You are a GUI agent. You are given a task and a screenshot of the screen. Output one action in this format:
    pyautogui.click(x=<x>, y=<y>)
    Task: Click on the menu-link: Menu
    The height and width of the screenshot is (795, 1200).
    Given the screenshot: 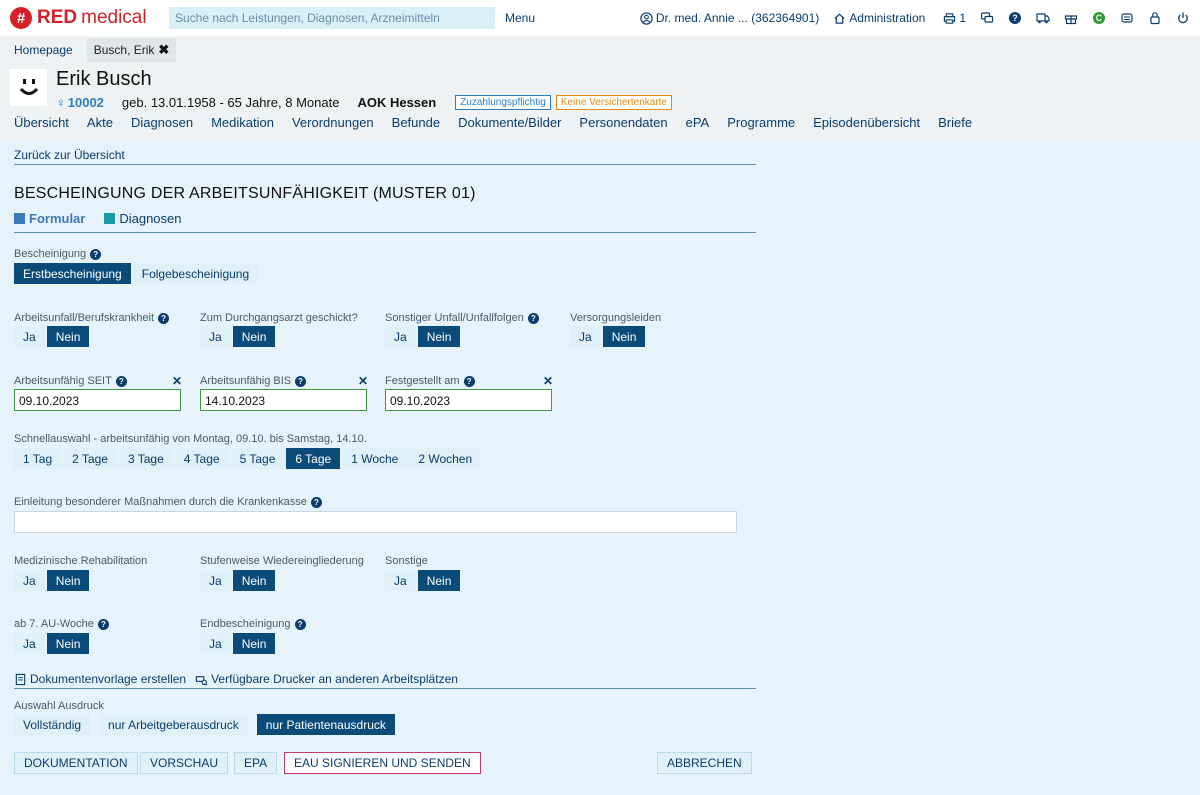 What is the action you would take?
    pyautogui.click(x=520, y=18)
    